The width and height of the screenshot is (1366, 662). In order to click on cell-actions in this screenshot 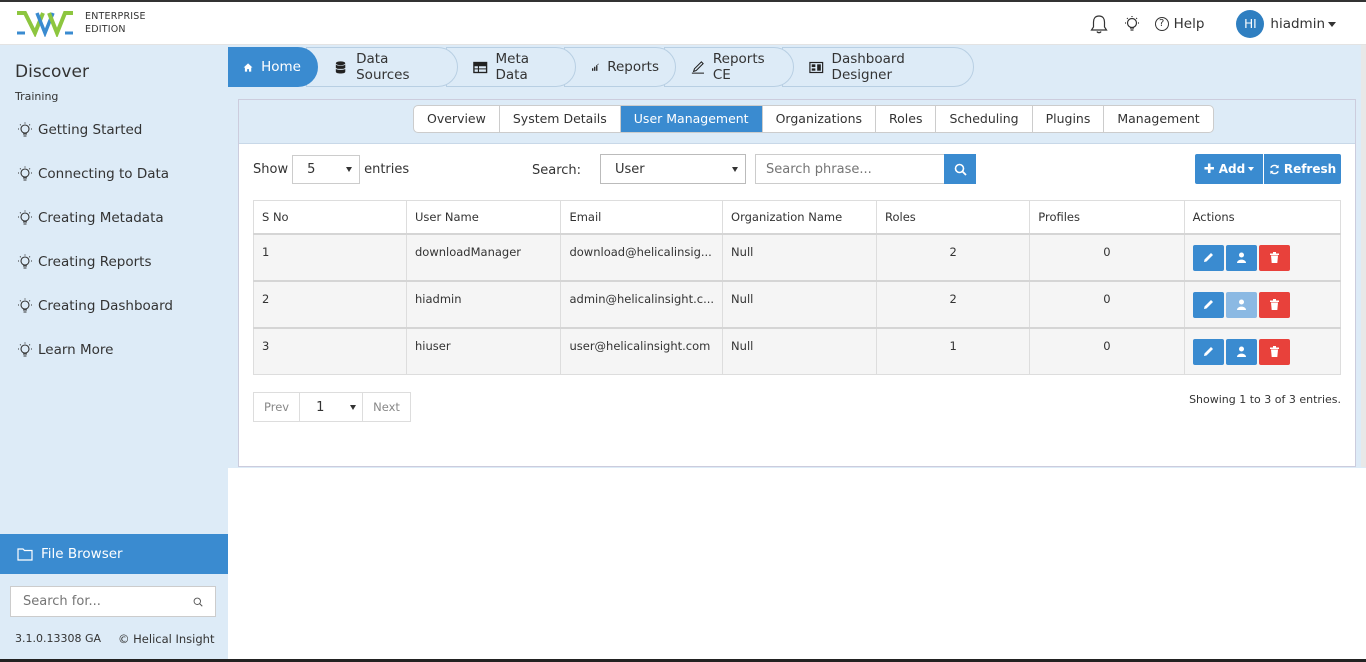, I will do `click(1262, 303)`.